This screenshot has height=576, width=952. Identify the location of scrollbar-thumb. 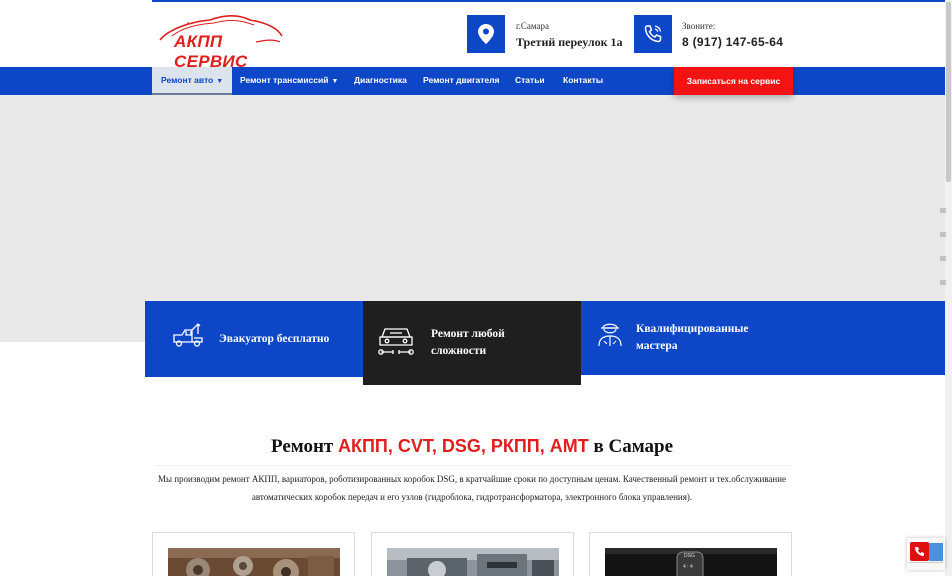
(948, 92).